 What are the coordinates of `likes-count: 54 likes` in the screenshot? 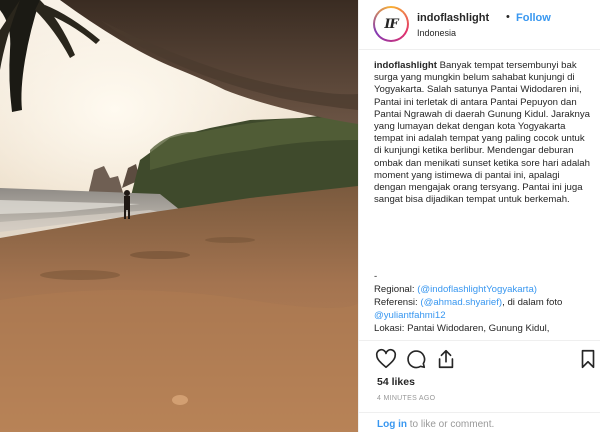 It's located at (396, 382).